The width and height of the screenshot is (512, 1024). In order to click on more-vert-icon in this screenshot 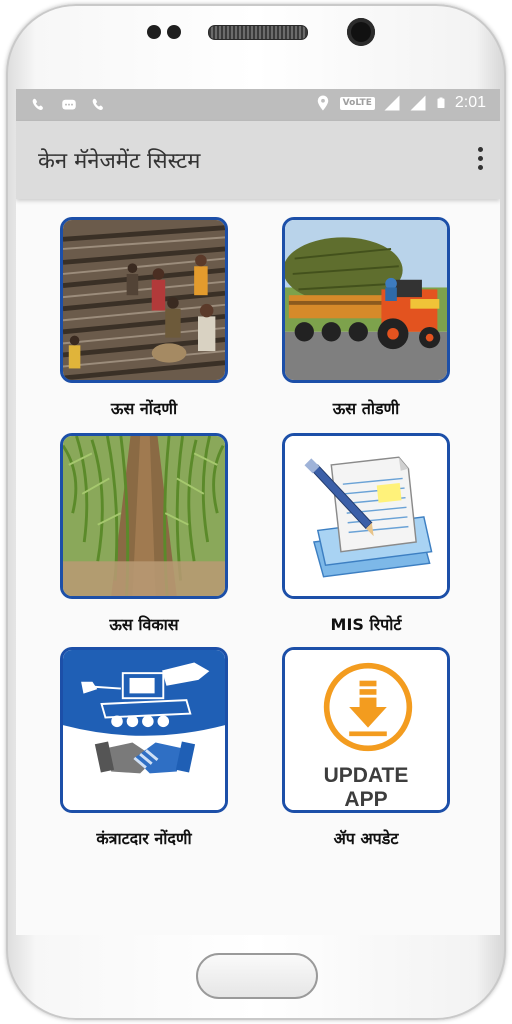, I will do `click(480, 160)`.